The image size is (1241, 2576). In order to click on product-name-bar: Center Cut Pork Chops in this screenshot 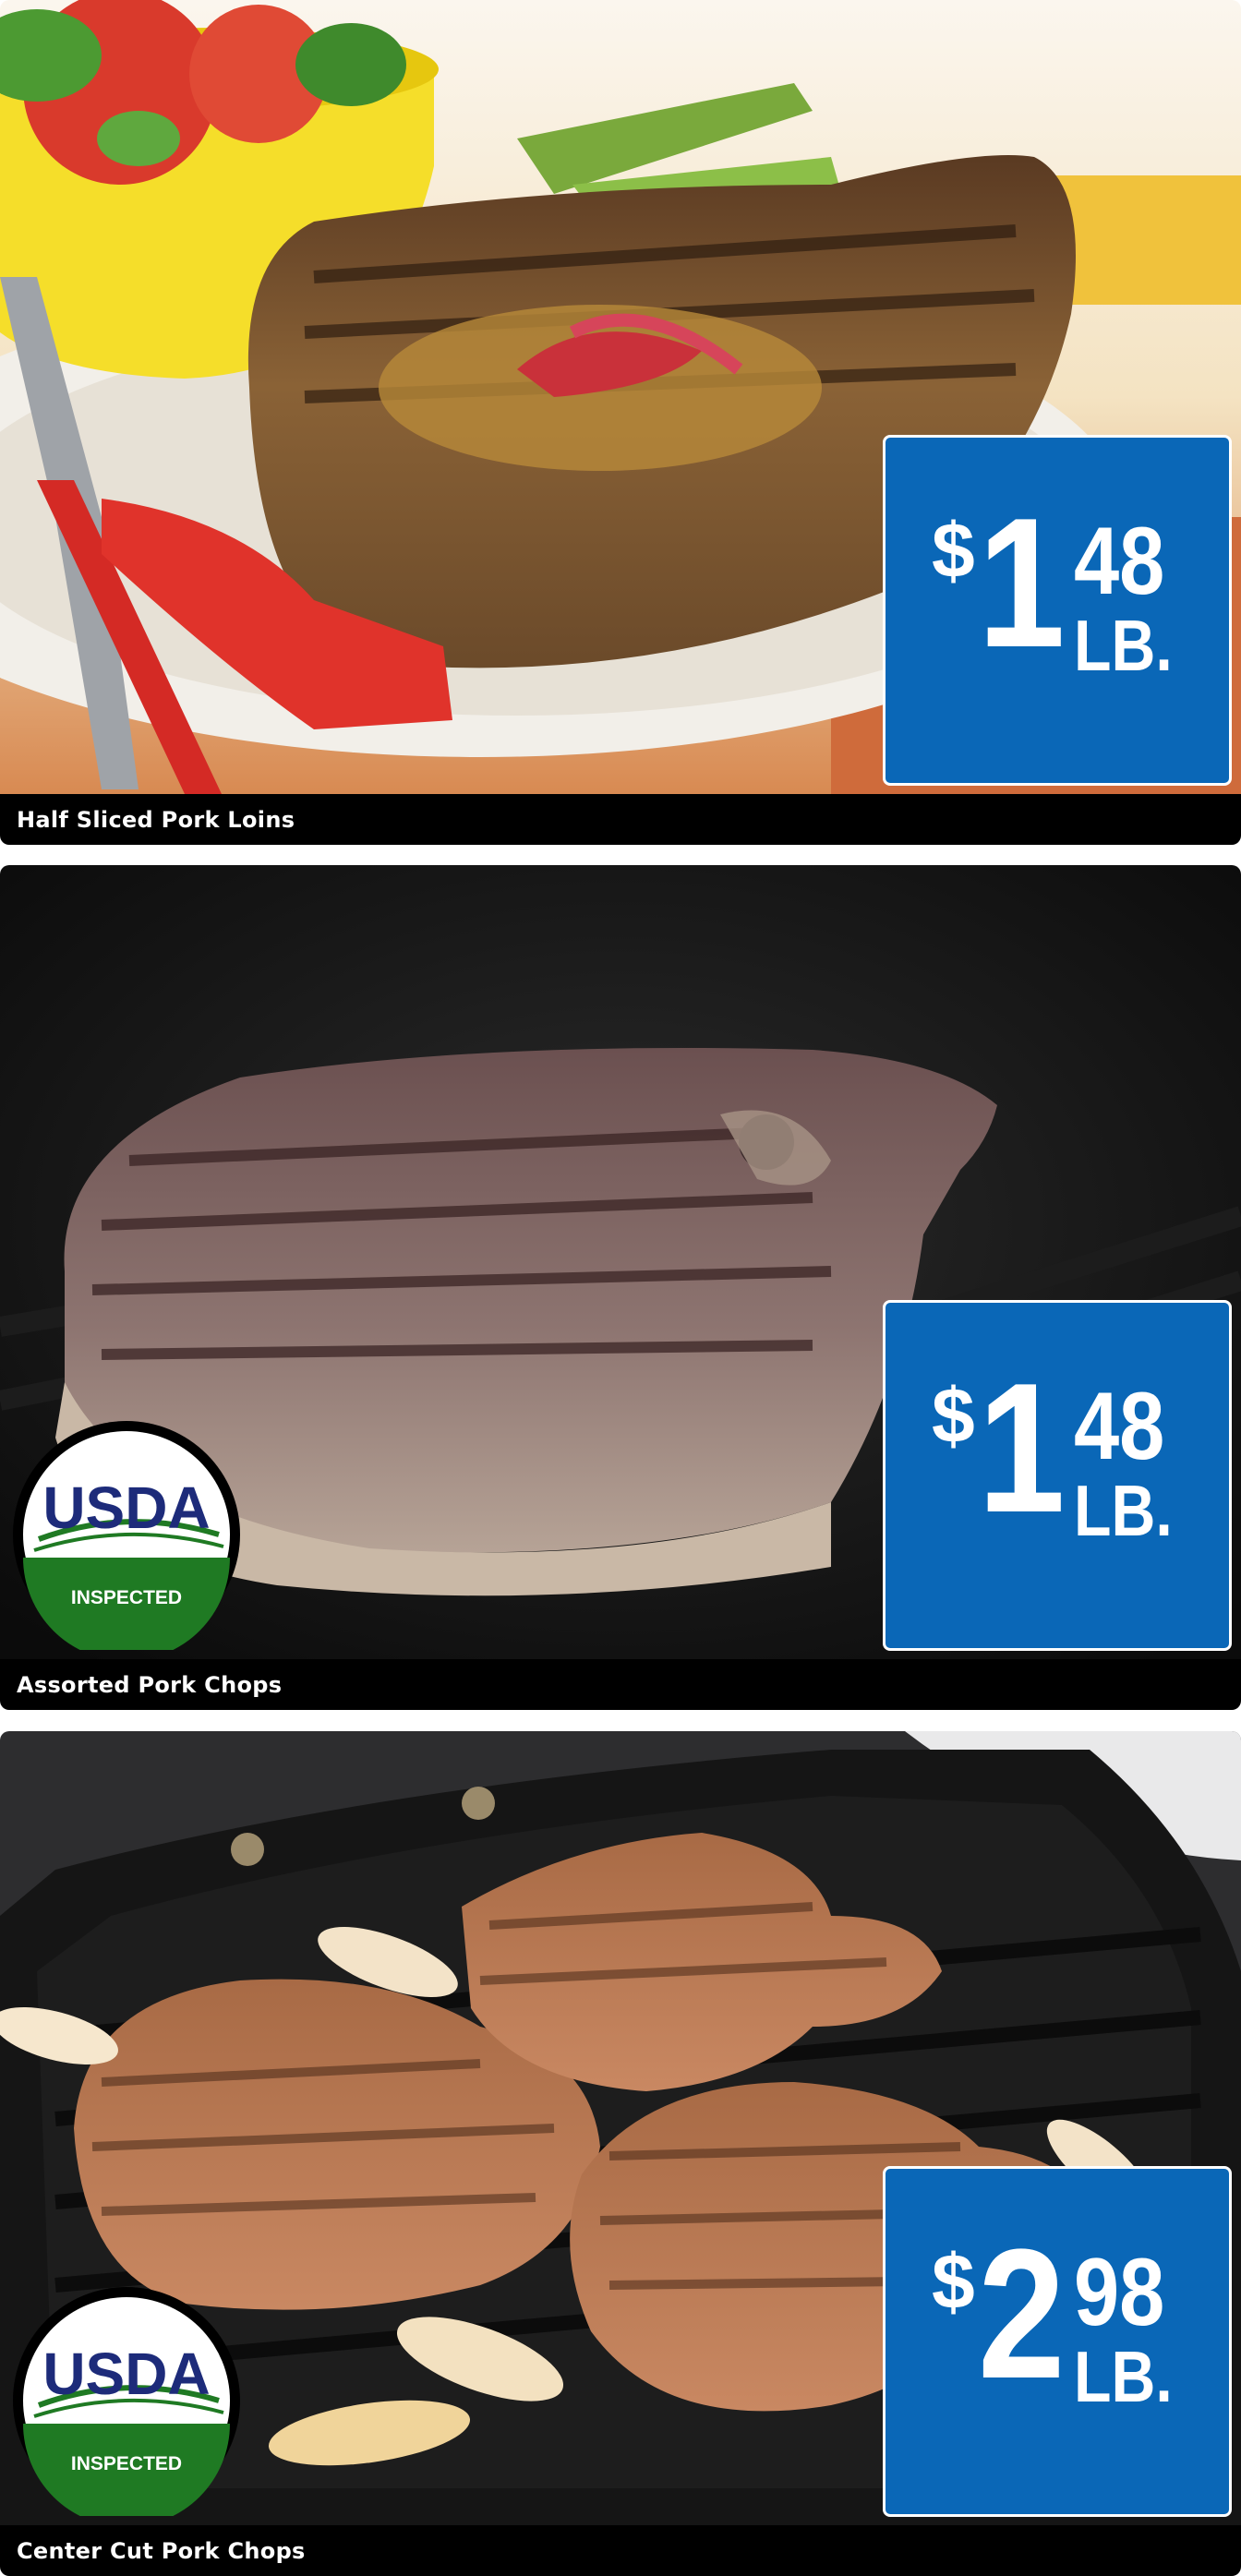, I will do `click(621, 2550)`.